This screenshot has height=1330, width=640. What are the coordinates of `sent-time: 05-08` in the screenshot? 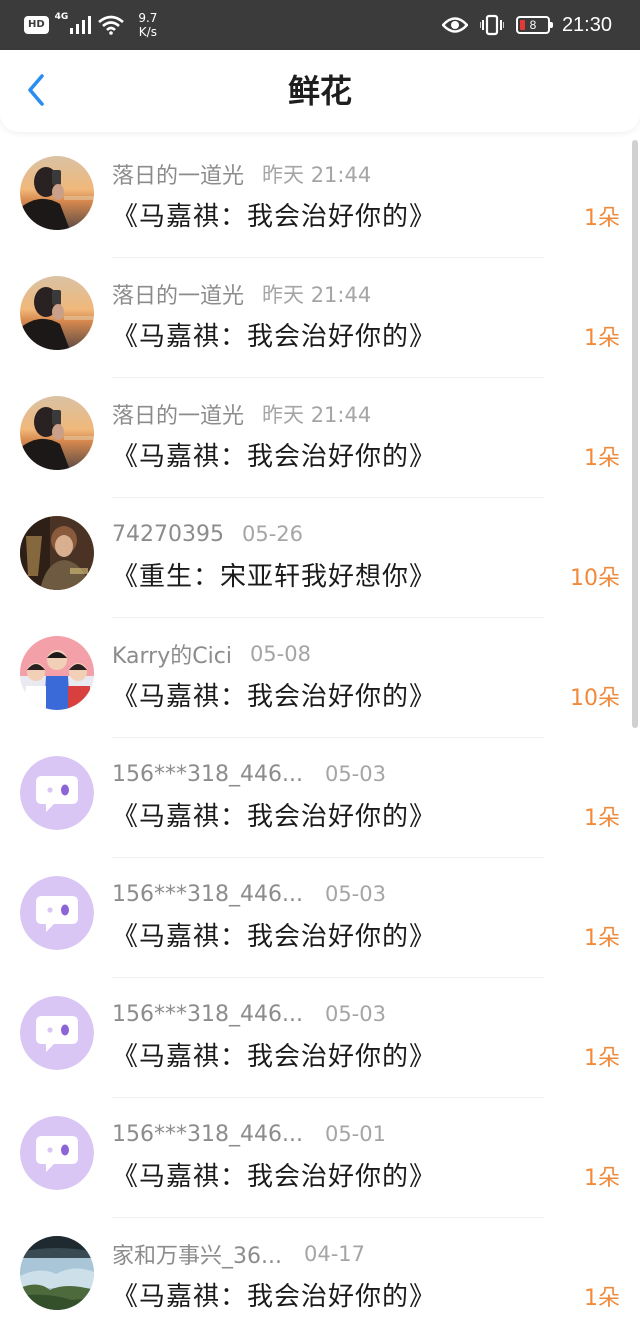 It's located at (280, 654).